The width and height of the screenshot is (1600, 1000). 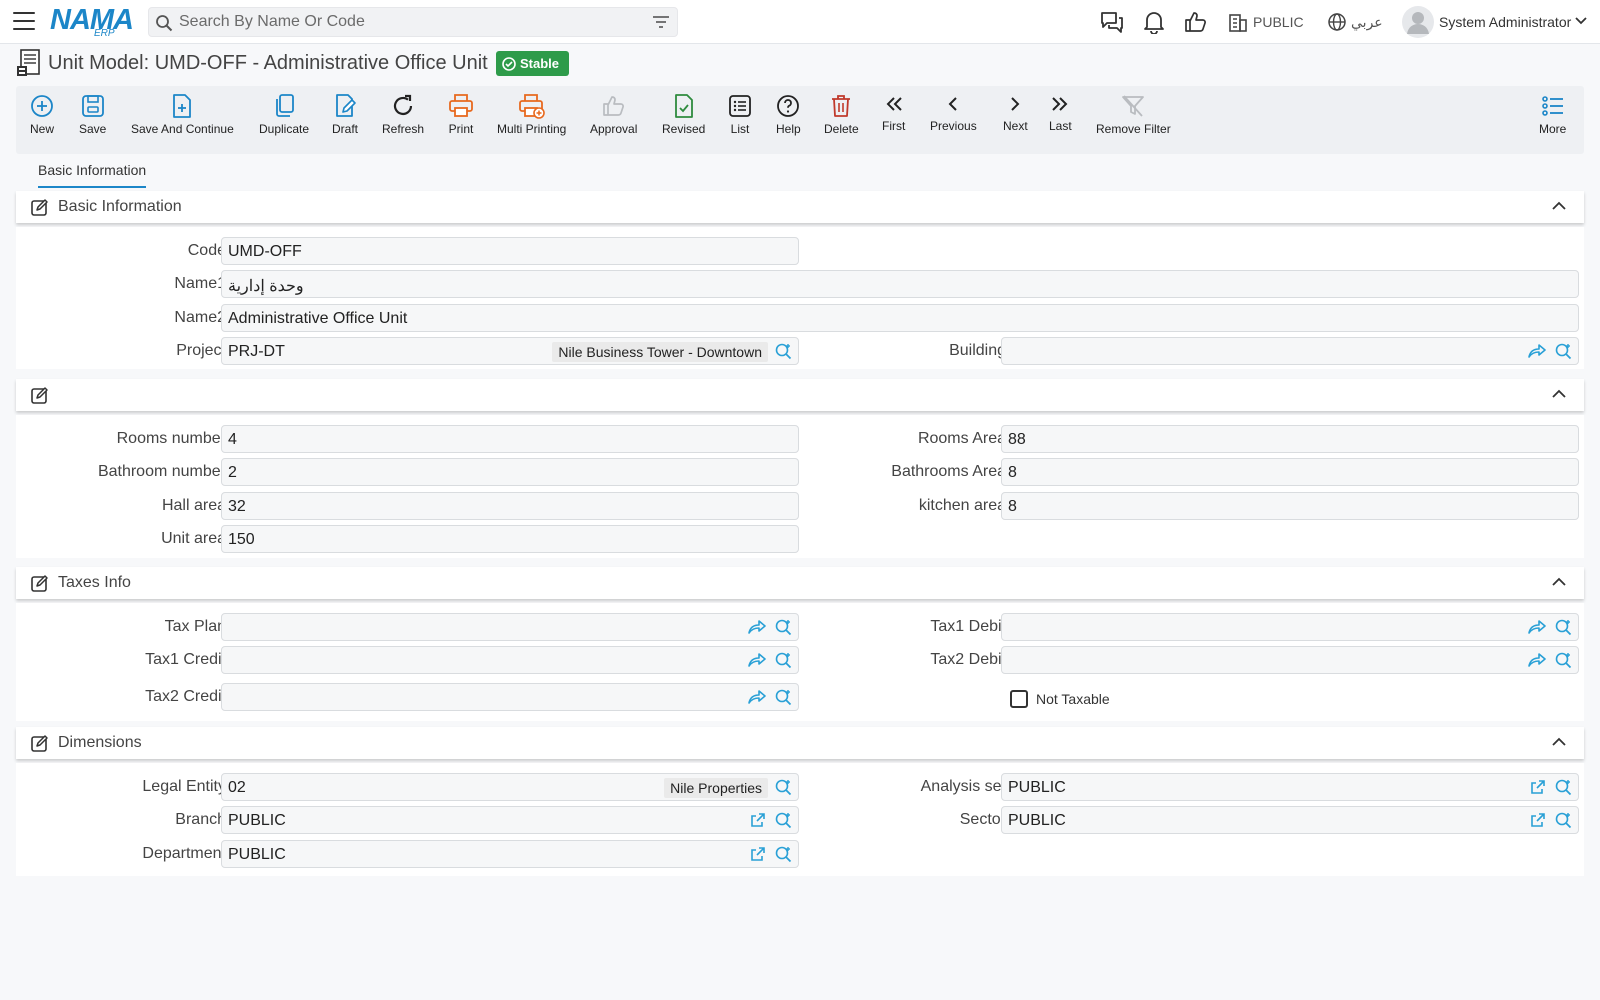 What do you see at coordinates (841, 114) in the screenshot?
I see `delete-button: Delete` at bounding box center [841, 114].